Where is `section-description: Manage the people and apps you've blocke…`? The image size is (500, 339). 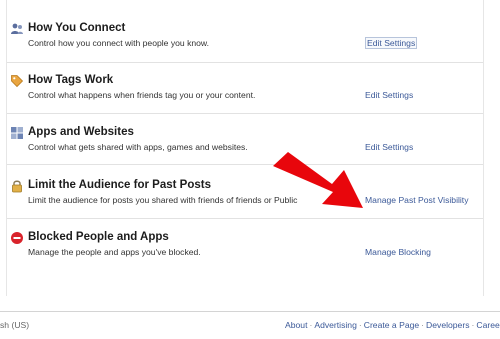
section-description: Manage the people and apps you've blocke… is located at coordinates (114, 252).